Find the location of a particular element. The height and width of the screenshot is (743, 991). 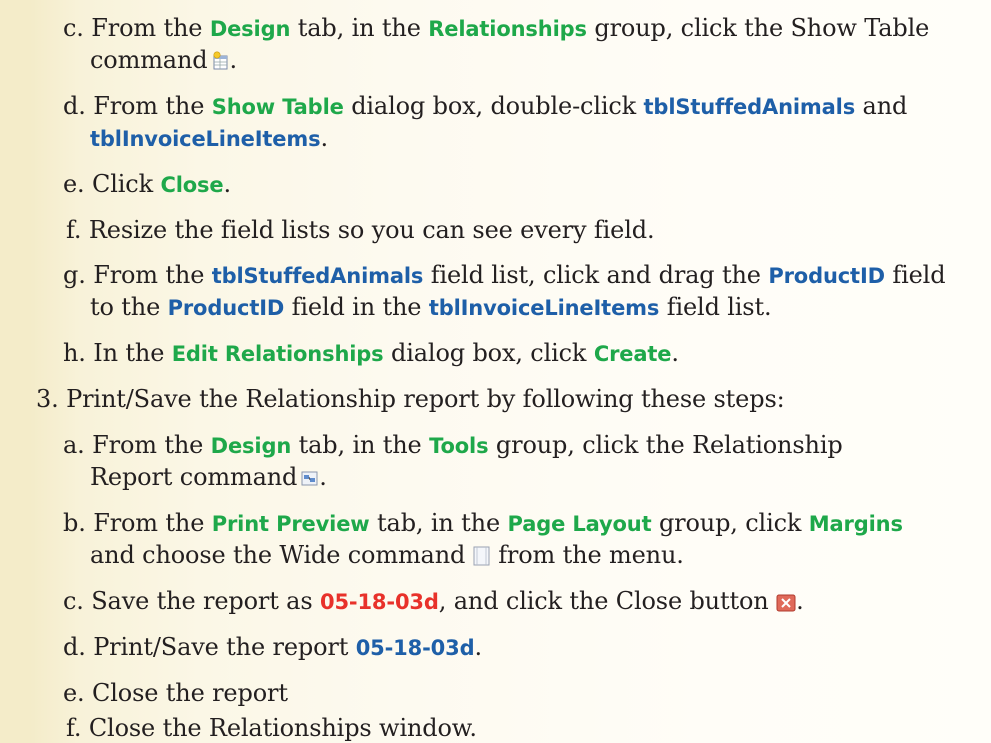

step-c-line2: command. is located at coordinates (163, 62).